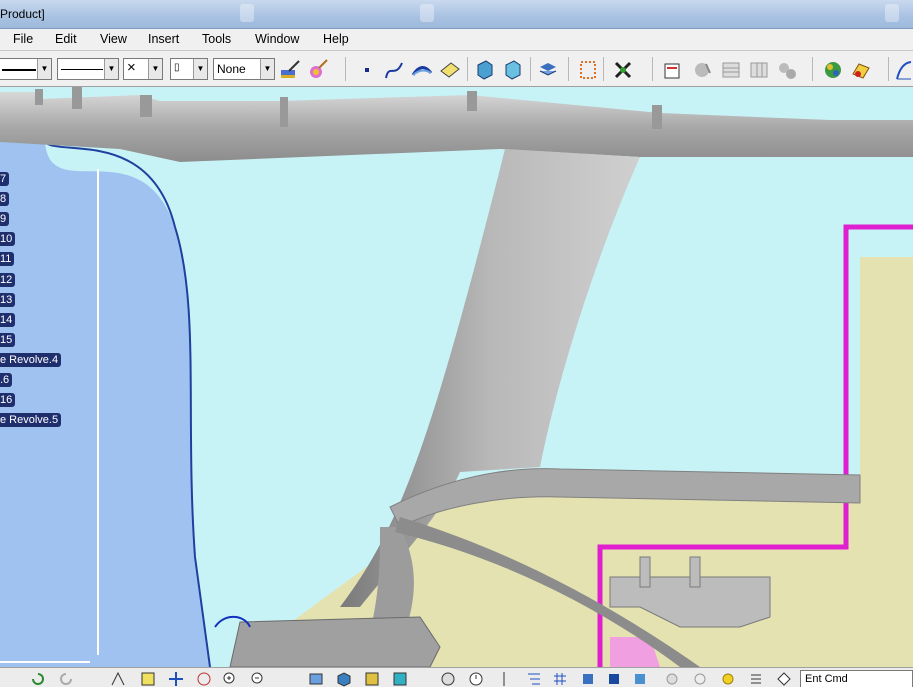 The width and height of the screenshot is (913, 687). Describe the element at coordinates (623, 70) in the screenshot. I see `fix-together-icon` at that location.